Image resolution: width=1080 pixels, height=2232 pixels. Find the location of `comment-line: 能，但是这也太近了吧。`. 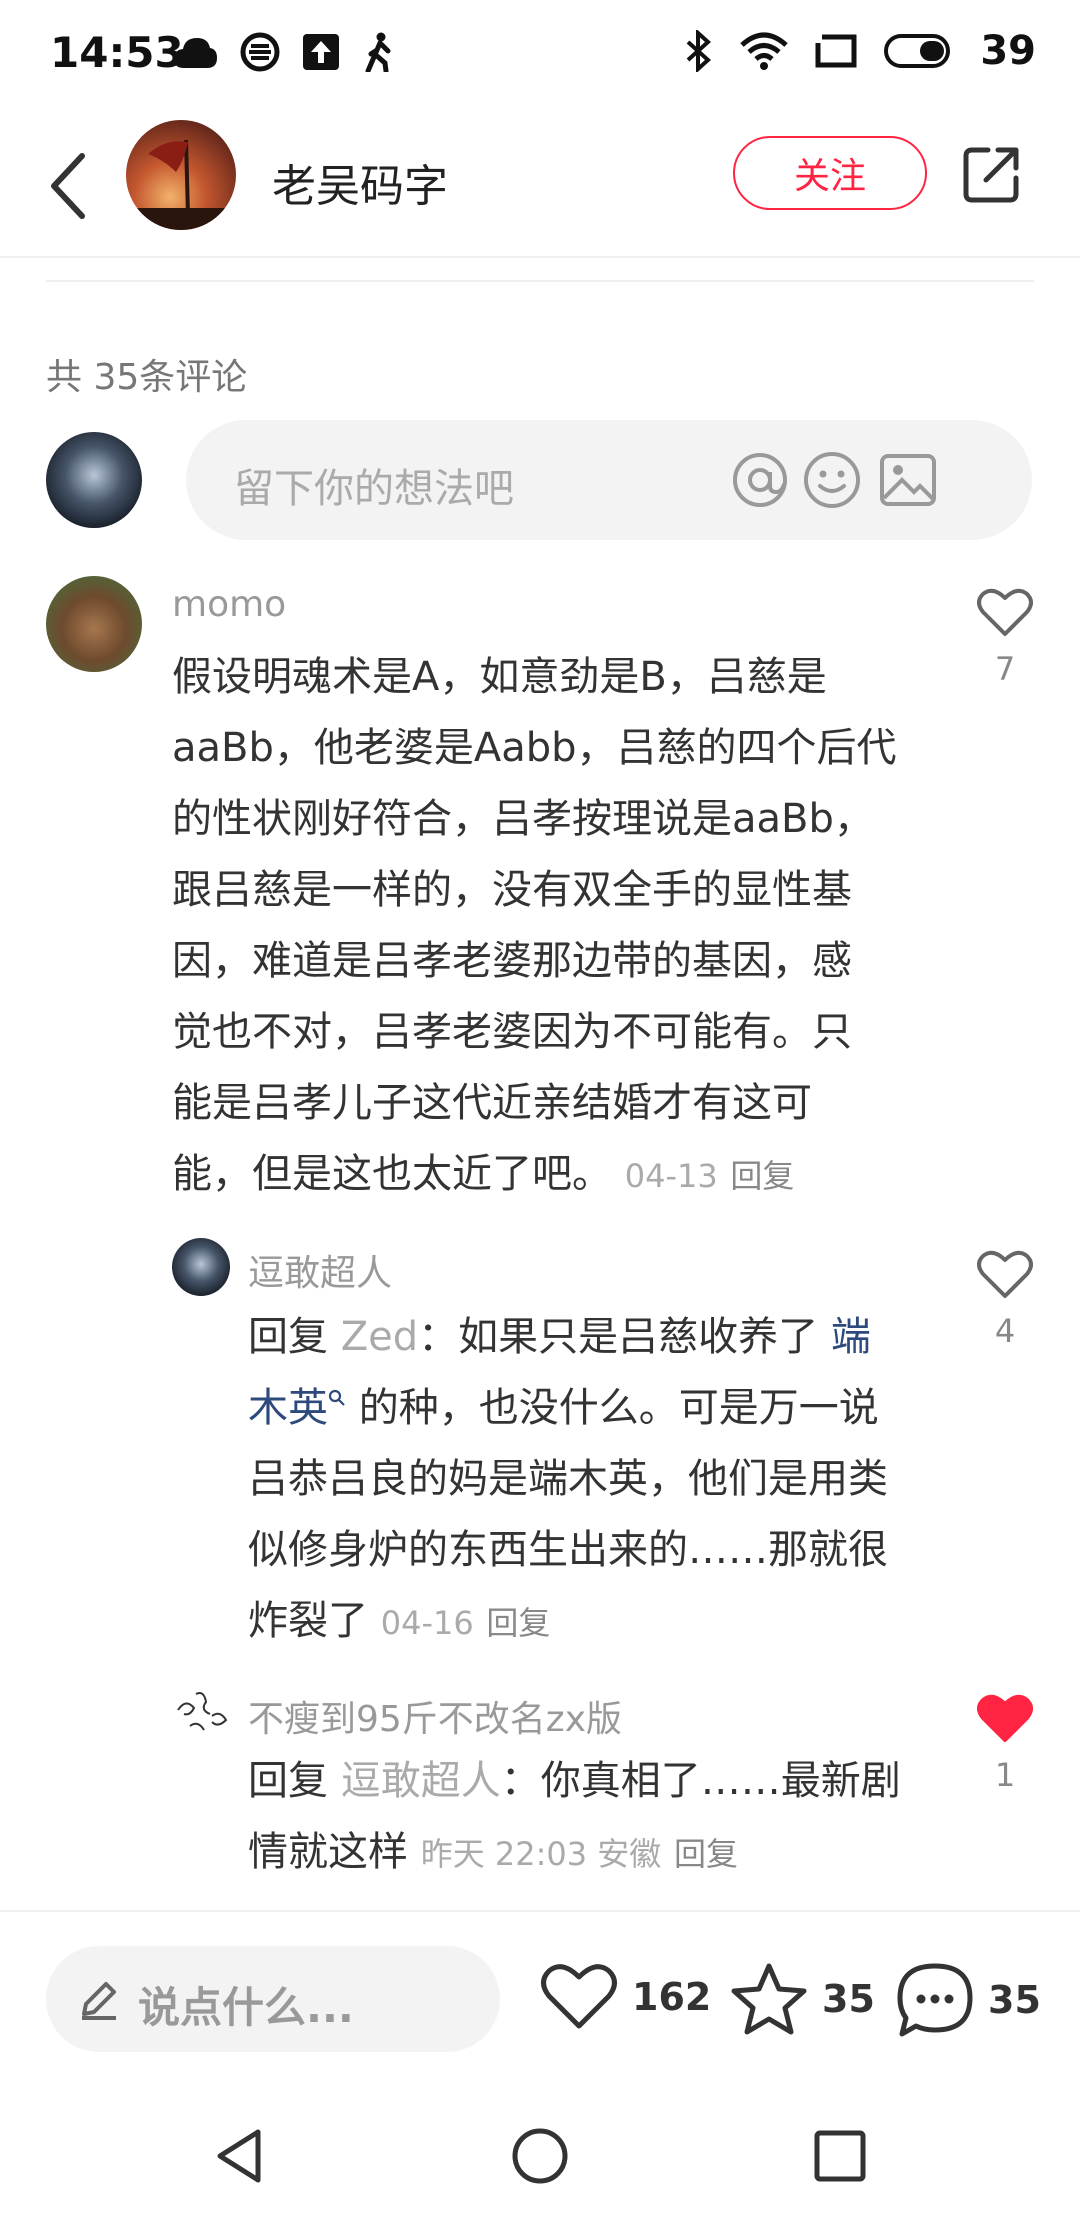

comment-line: 能，但是这也太近了吧。 is located at coordinates (392, 1174).